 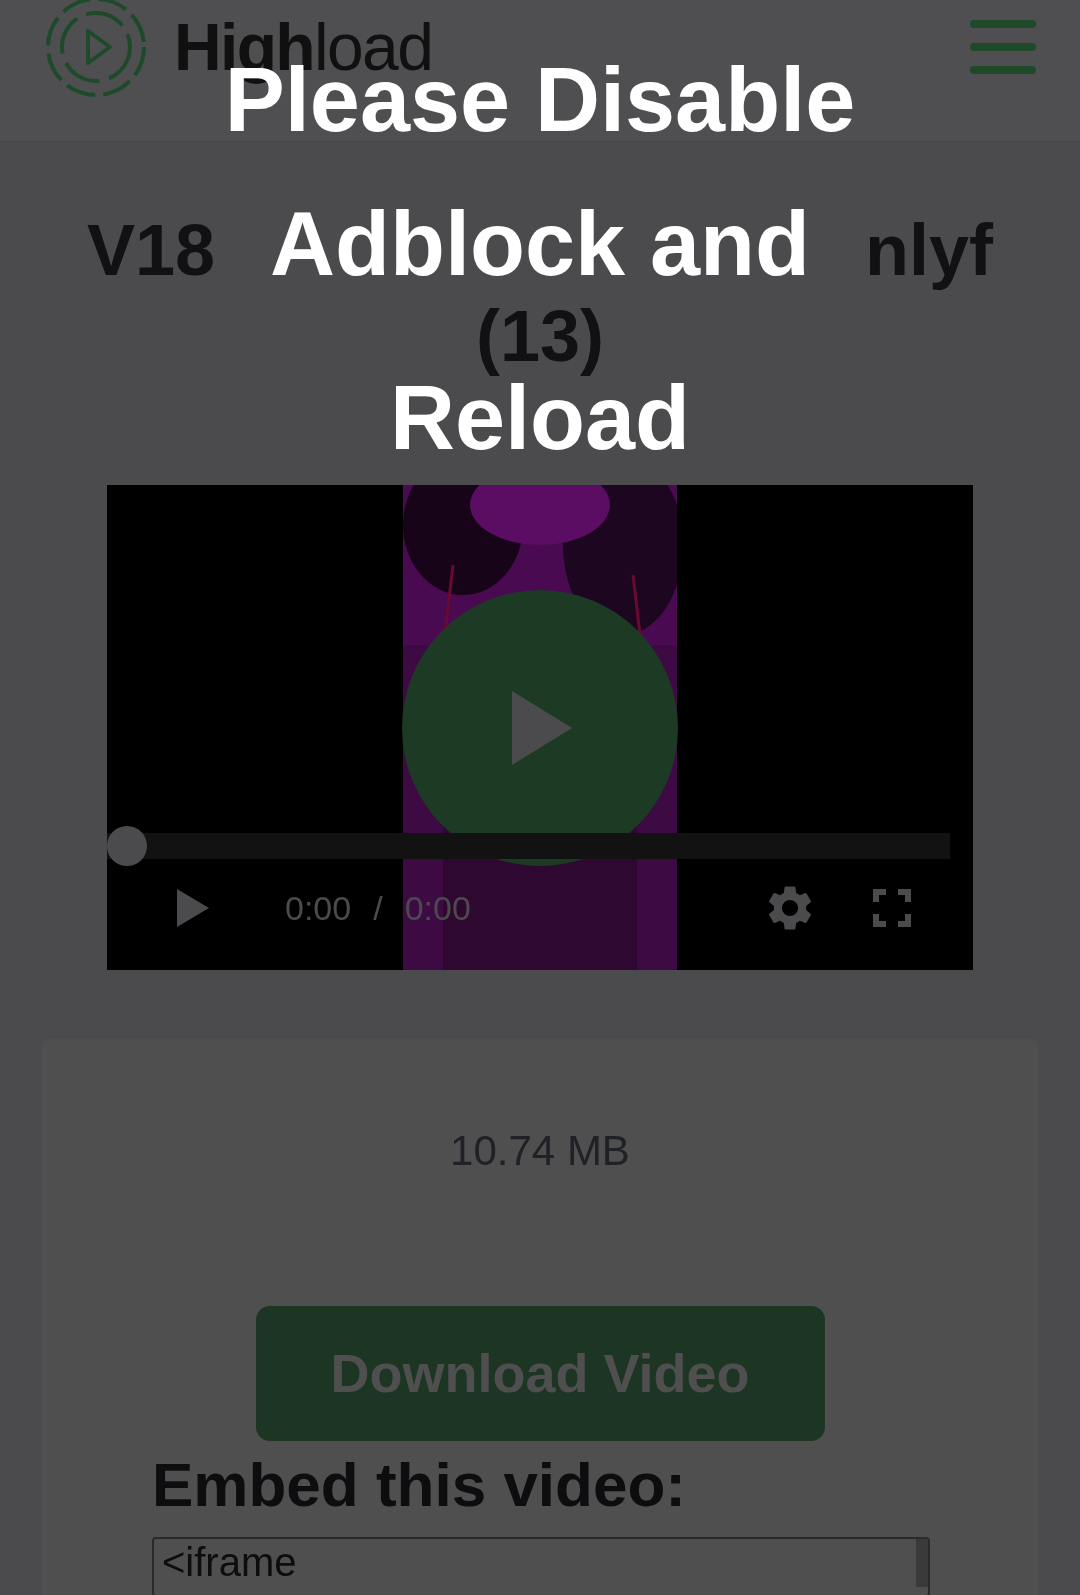 What do you see at coordinates (922, 1563) in the screenshot?
I see `scrollbar` at bounding box center [922, 1563].